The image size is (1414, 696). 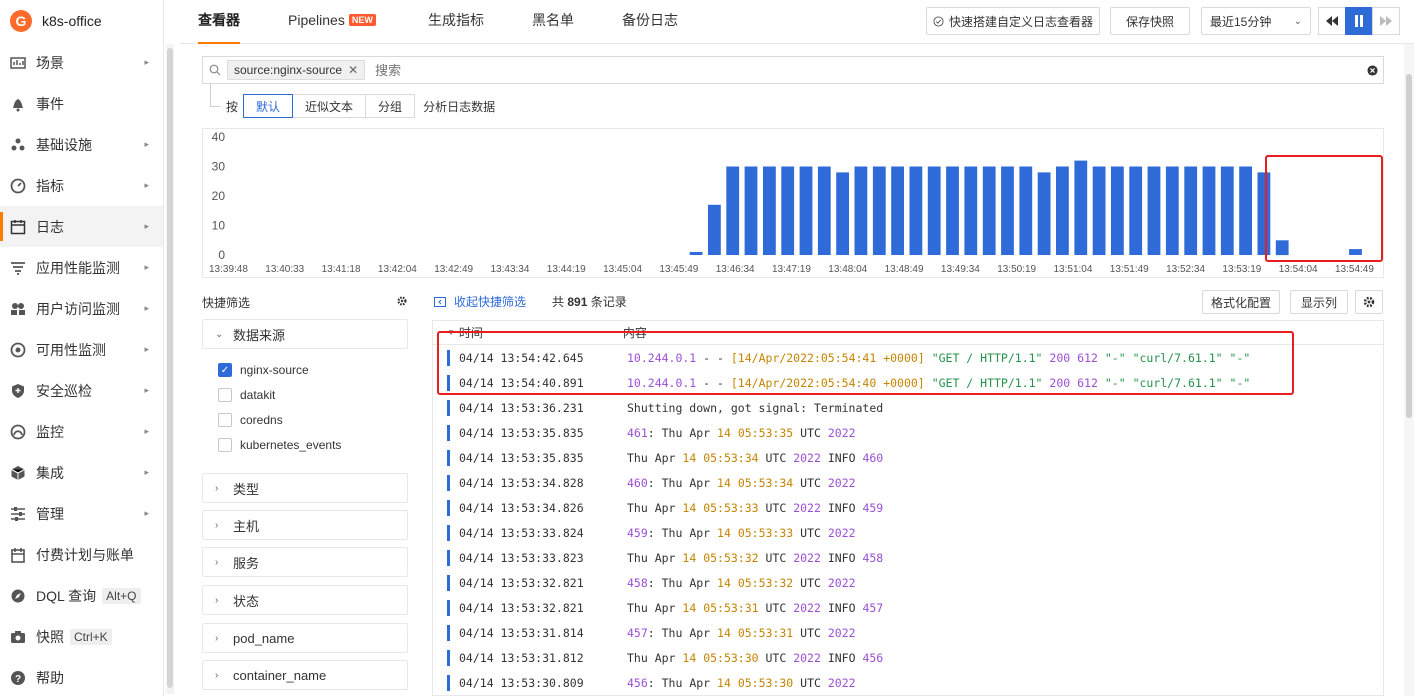 What do you see at coordinates (305, 638) in the screenshot?
I see `filter-section-pod-name: › pod_name` at bounding box center [305, 638].